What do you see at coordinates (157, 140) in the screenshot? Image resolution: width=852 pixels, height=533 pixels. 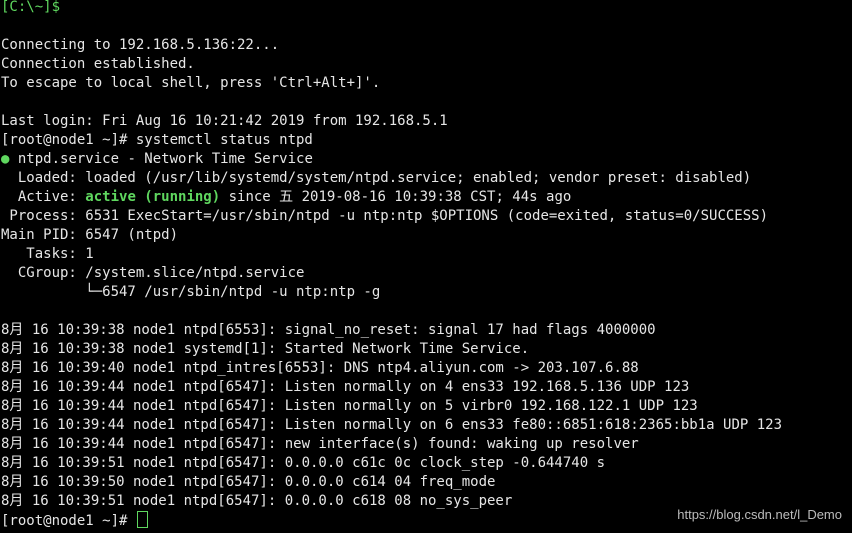 I see `command-line: [root@node1 ~]# systemctl status ntpd` at bounding box center [157, 140].